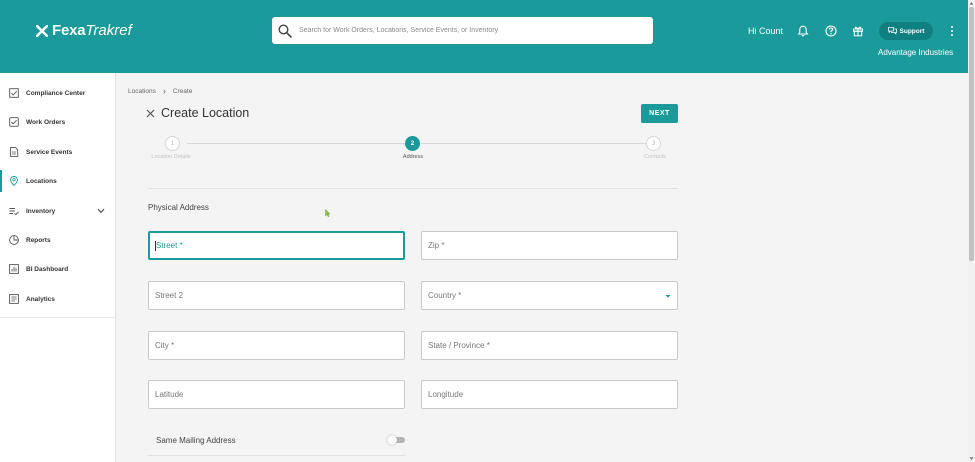 This screenshot has height=462, width=975. Describe the element at coordinates (276, 245) in the screenshot. I see `street-field: Street *` at that location.